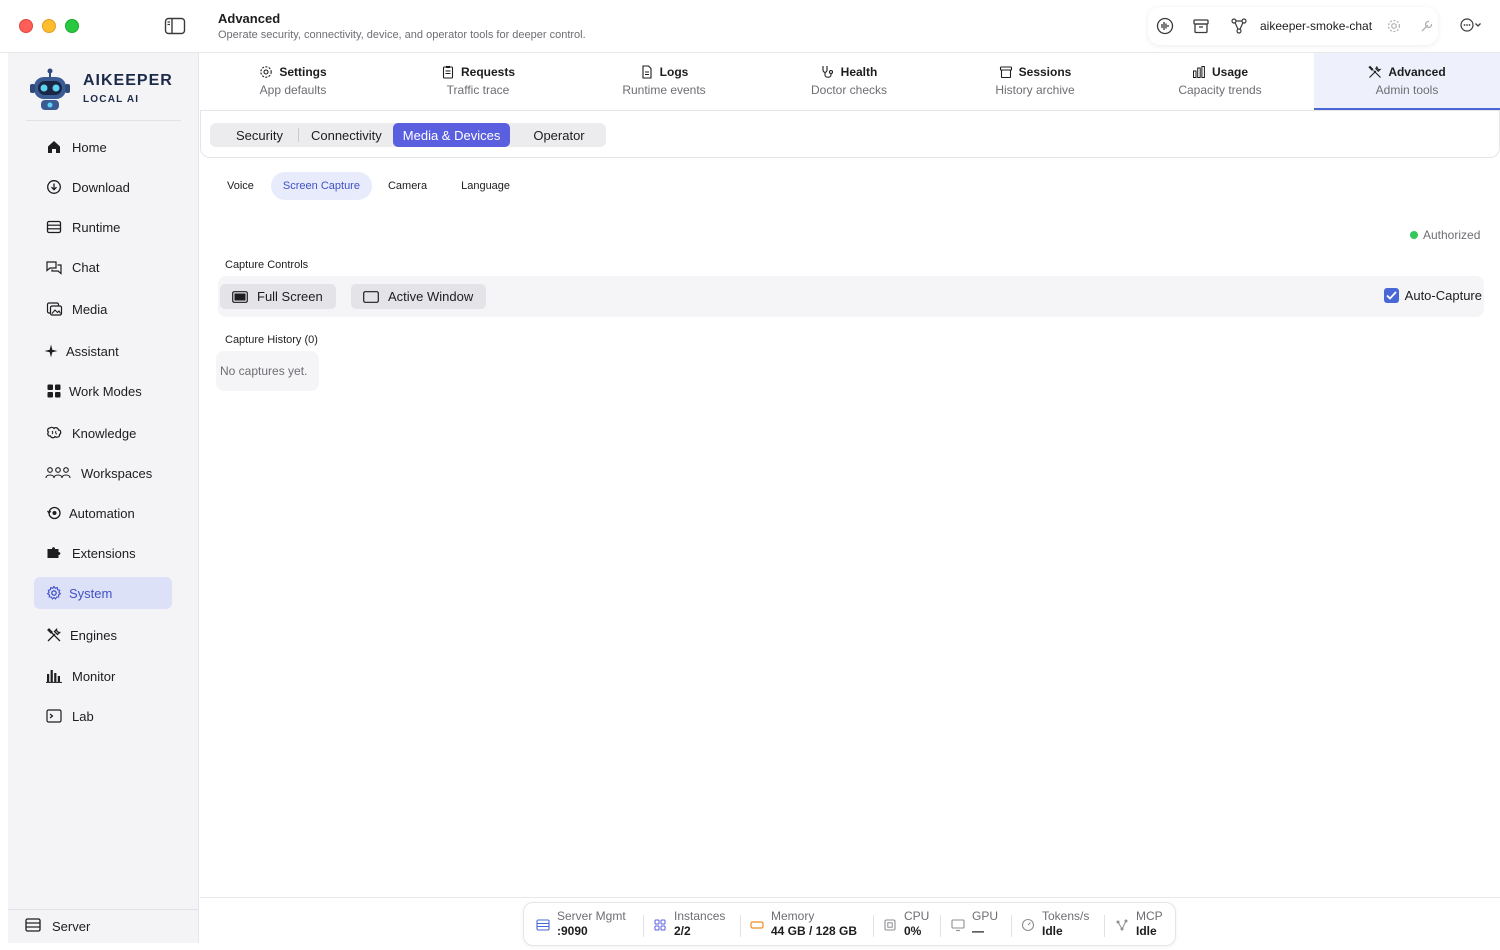 The image size is (1500, 950). What do you see at coordinates (974, 924) in the screenshot?
I see `status-gpu: GPU —` at bounding box center [974, 924].